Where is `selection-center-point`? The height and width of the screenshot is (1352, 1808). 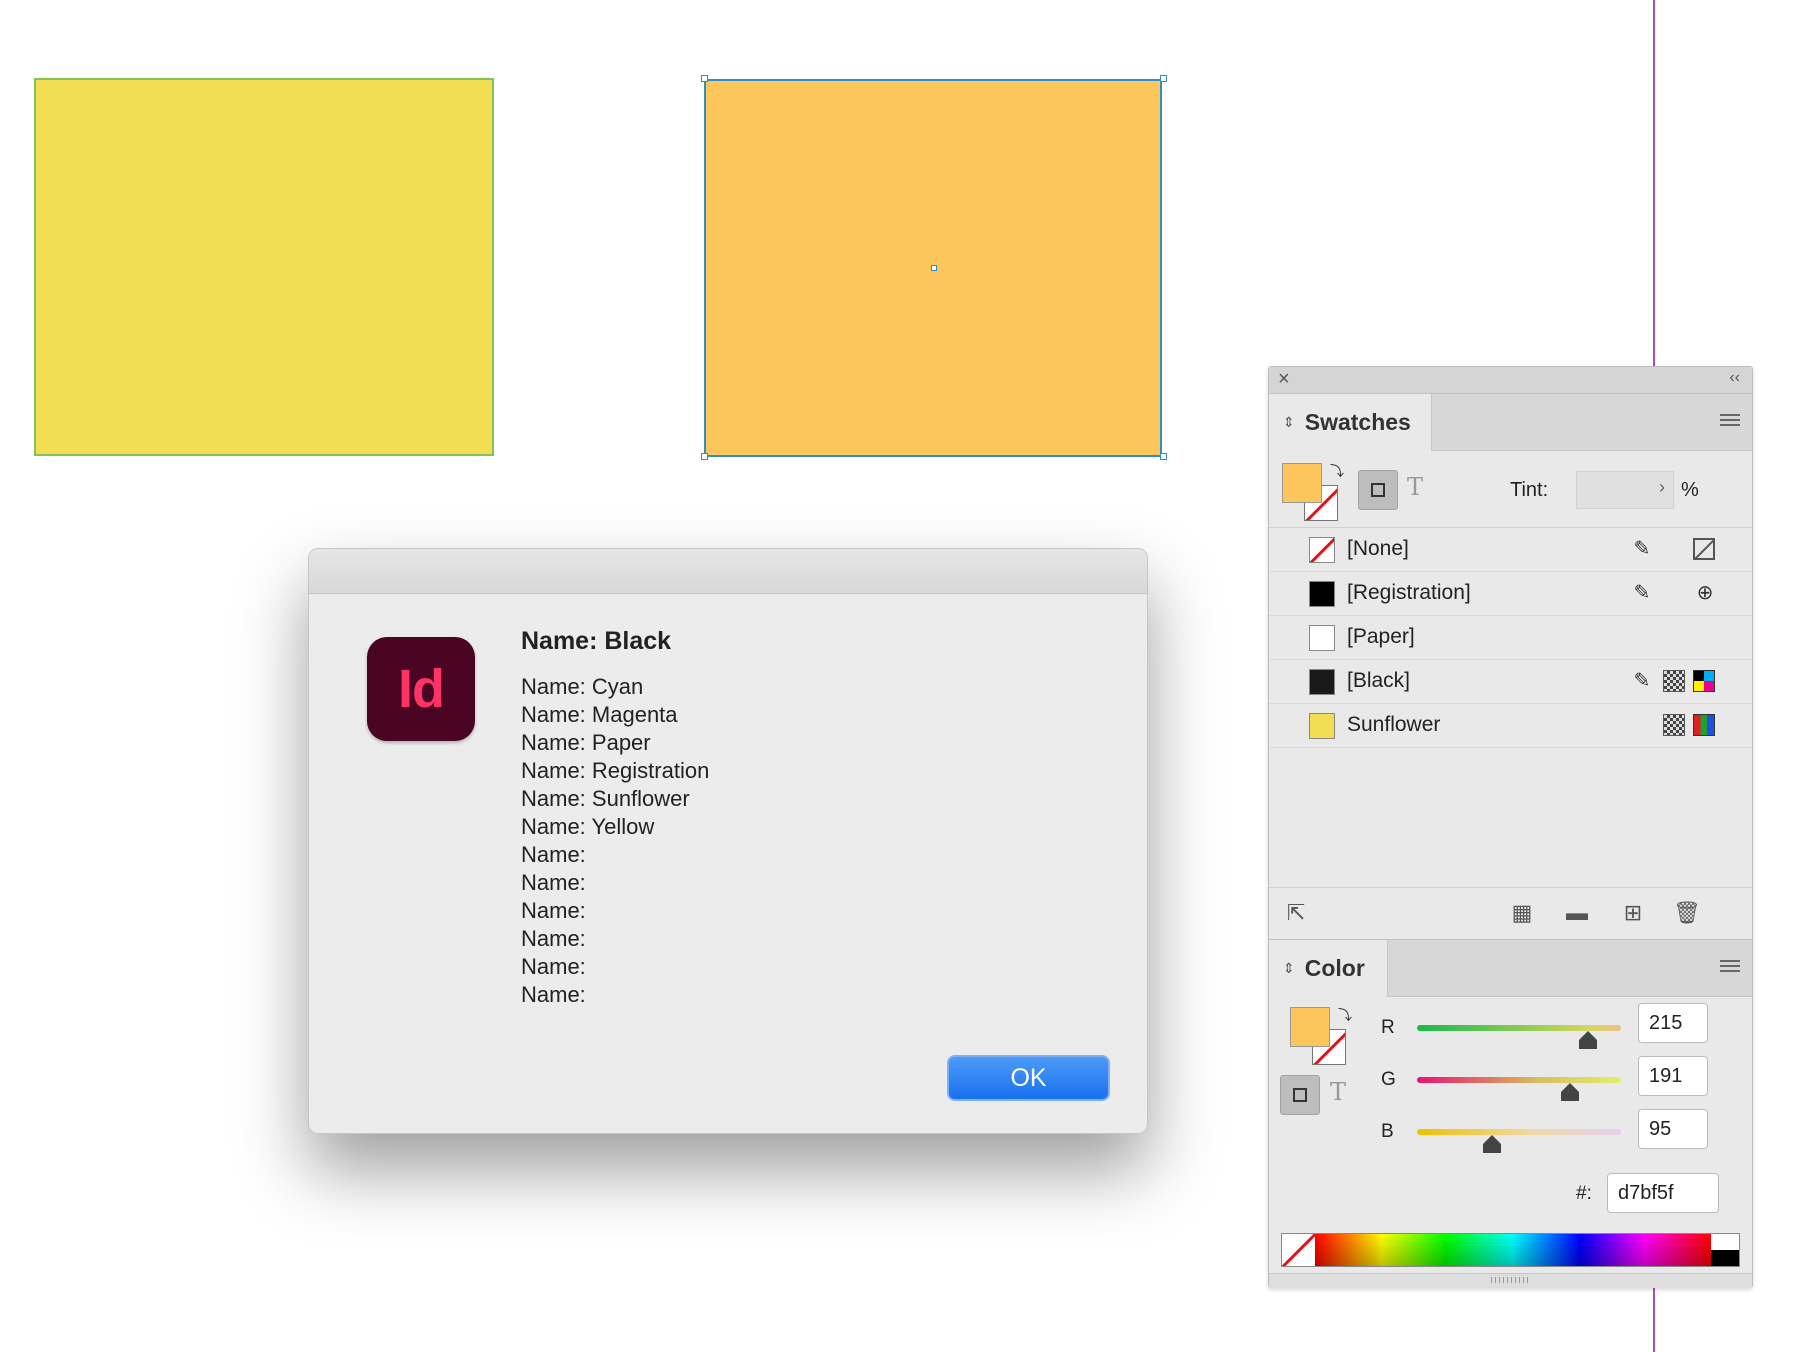 selection-center-point is located at coordinates (934, 268).